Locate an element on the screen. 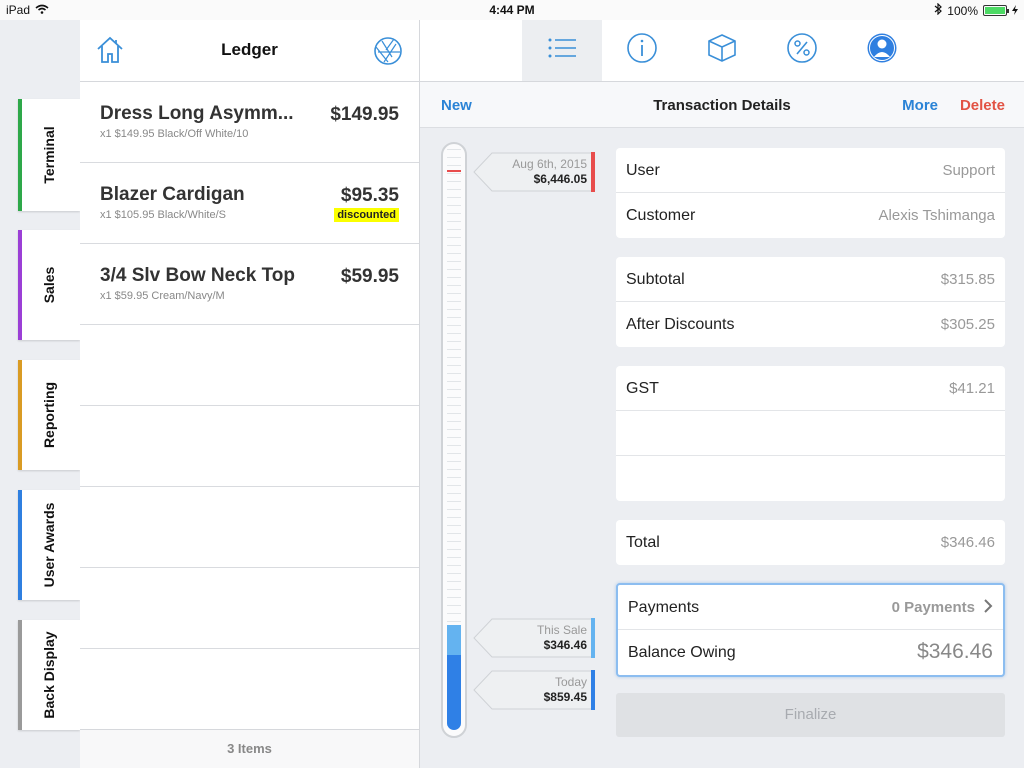 Image resolution: width=1024 pixels, height=768 pixels. side-tab-back-display: Back Display is located at coordinates (49, 675).